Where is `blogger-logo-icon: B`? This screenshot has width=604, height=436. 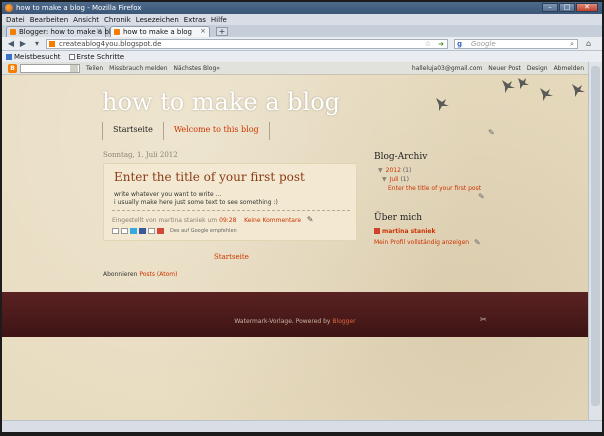
blogger-logo-icon: B is located at coordinates (12, 68).